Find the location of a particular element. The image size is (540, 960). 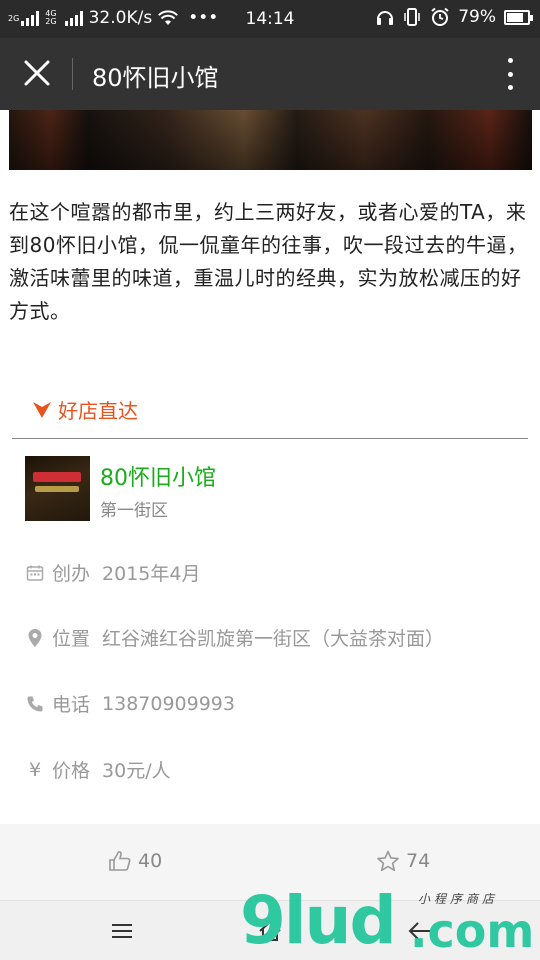

battery-icon is located at coordinates (518, 17).